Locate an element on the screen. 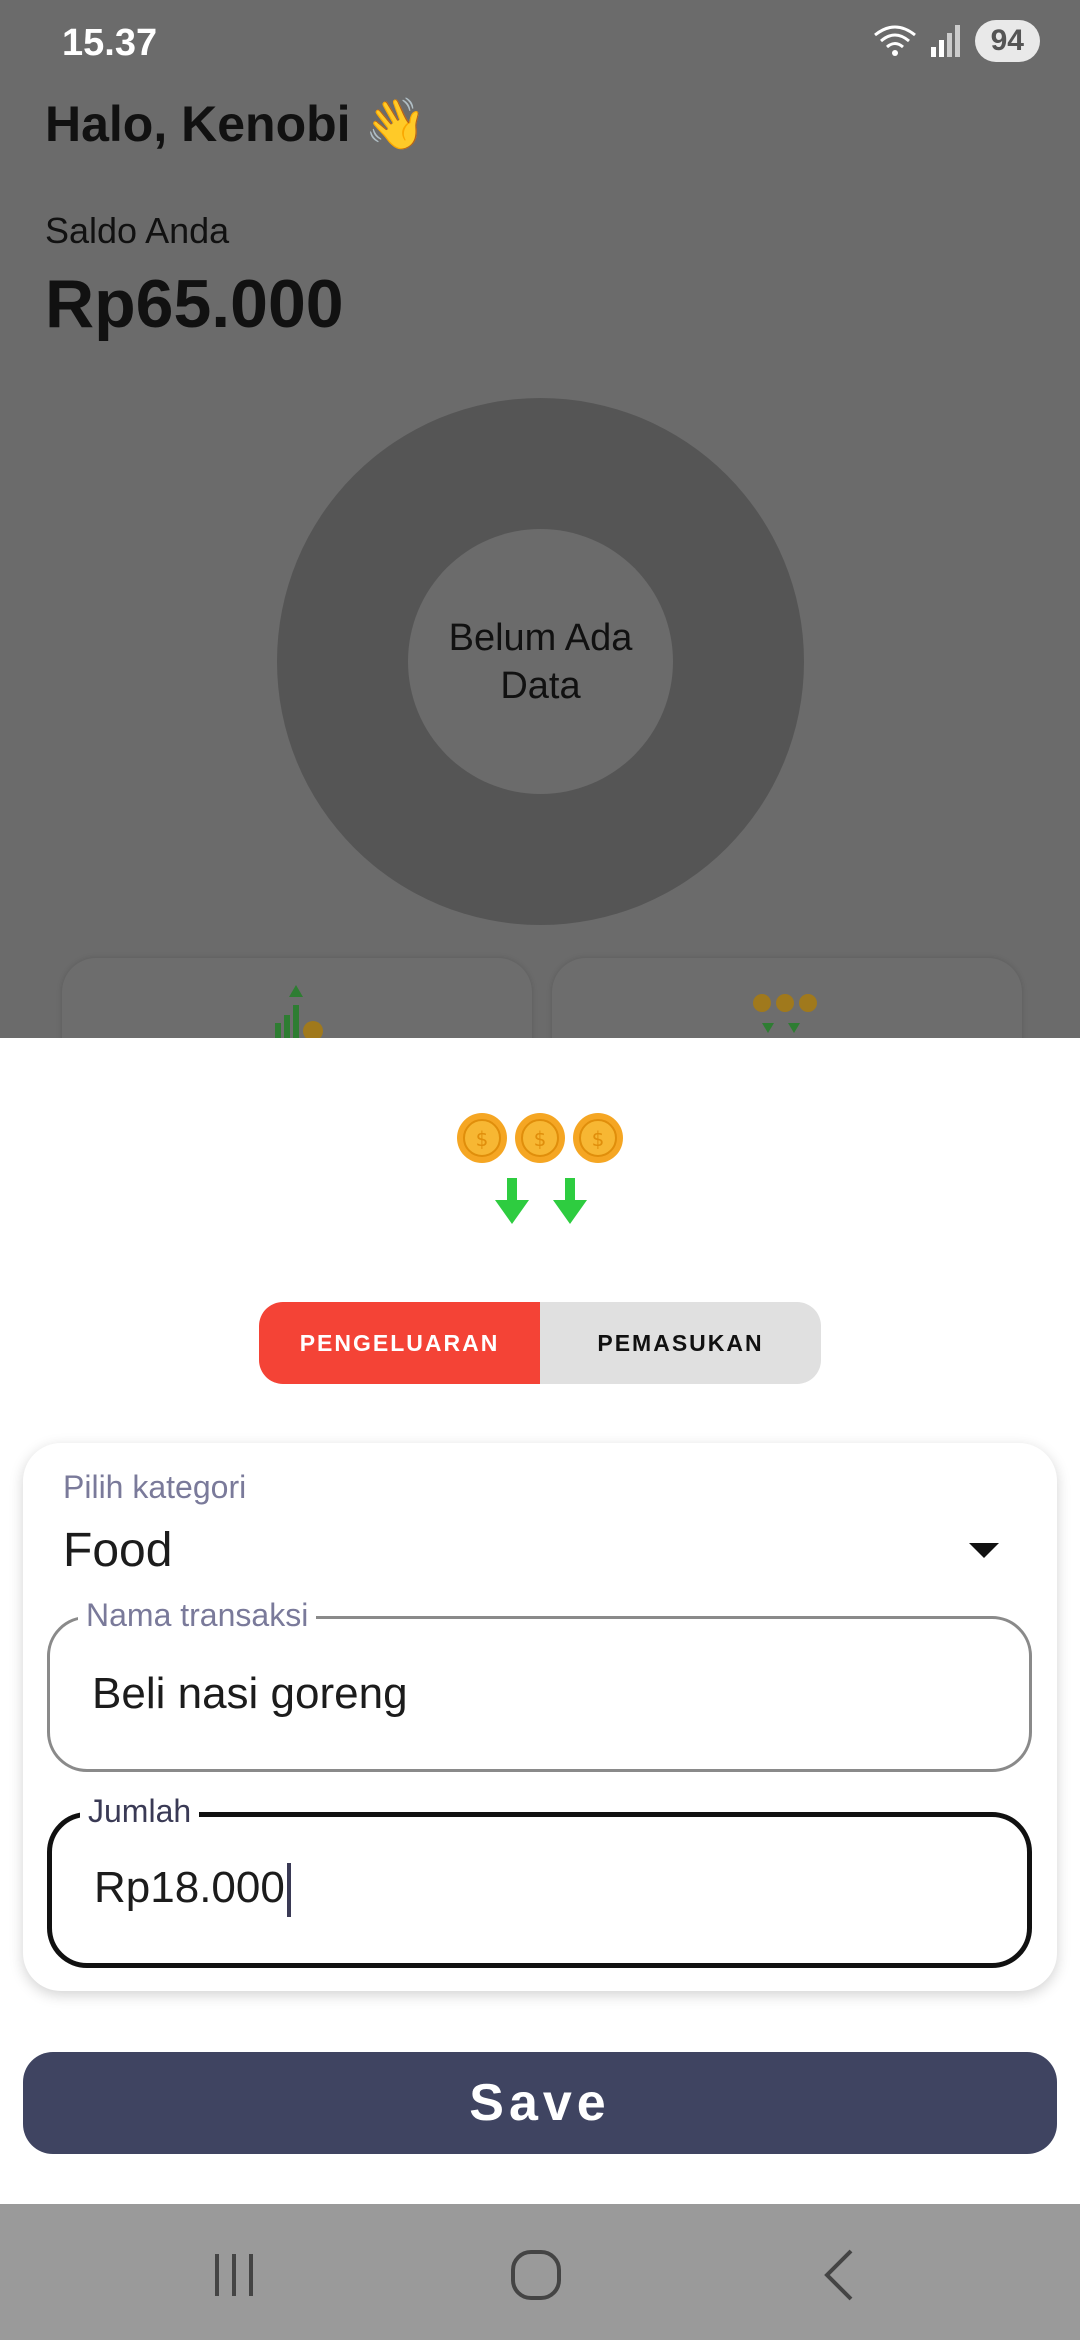 This screenshot has width=1080, height=2340. donut-chart: Belum Ada Data is located at coordinates (540, 661).